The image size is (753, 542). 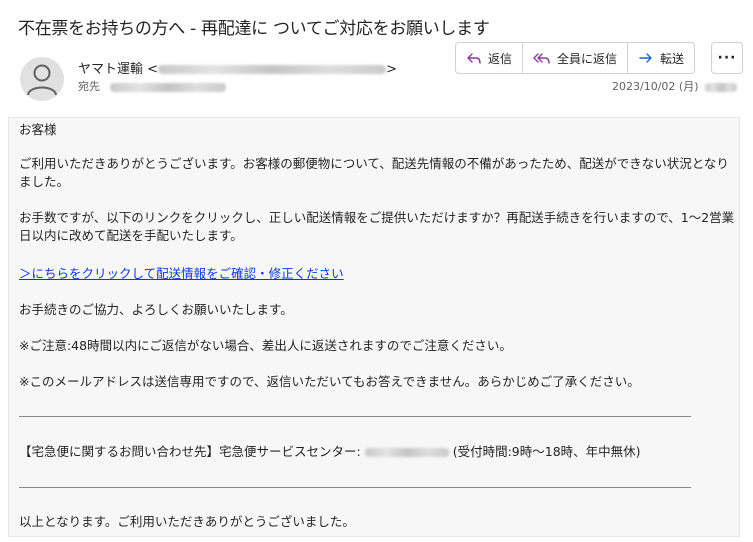 What do you see at coordinates (153, 69) in the screenshot?
I see `sender-address-open: <` at bounding box center [153, 69].